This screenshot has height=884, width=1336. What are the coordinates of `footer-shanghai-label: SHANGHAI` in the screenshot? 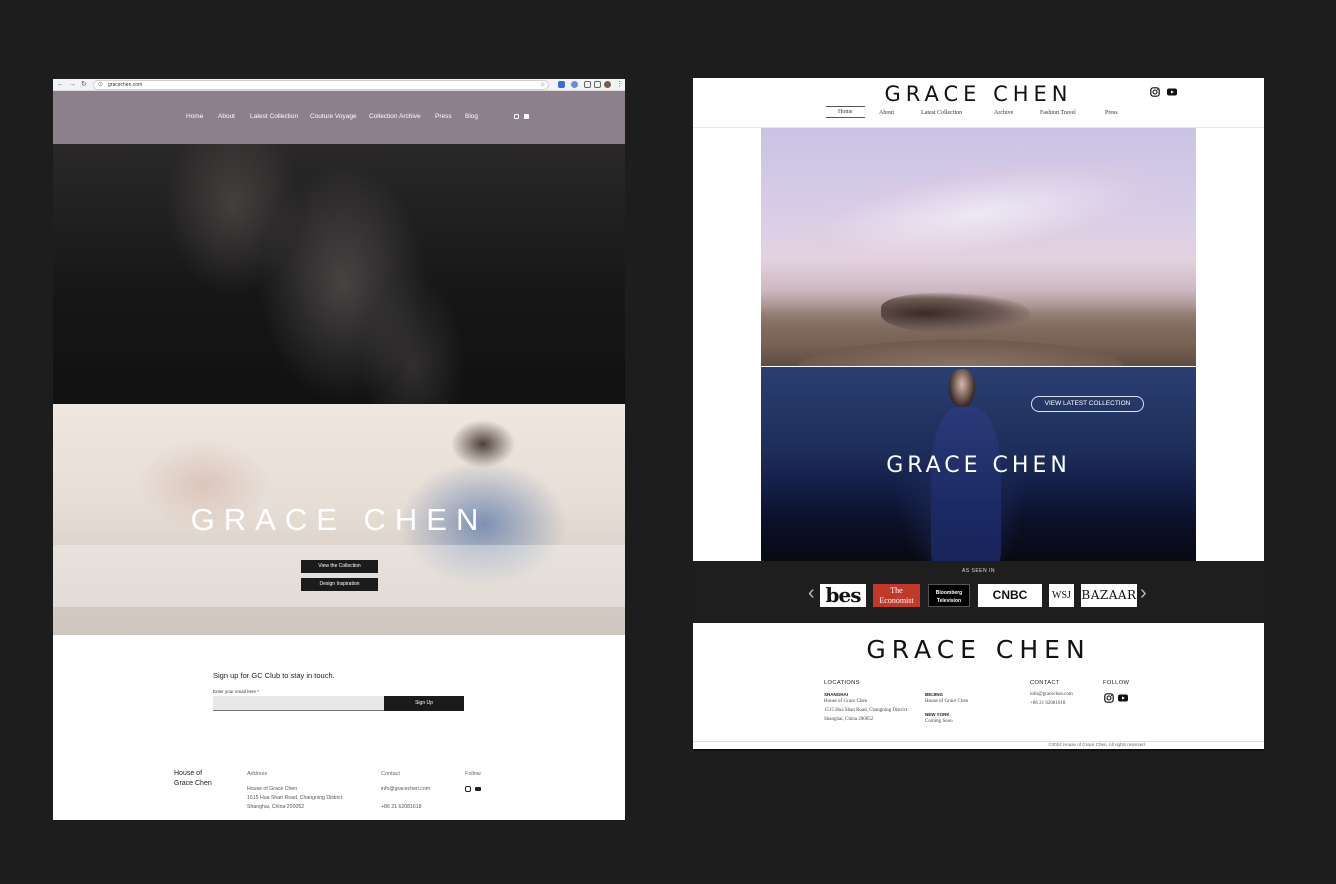 It's located at (836, 694).